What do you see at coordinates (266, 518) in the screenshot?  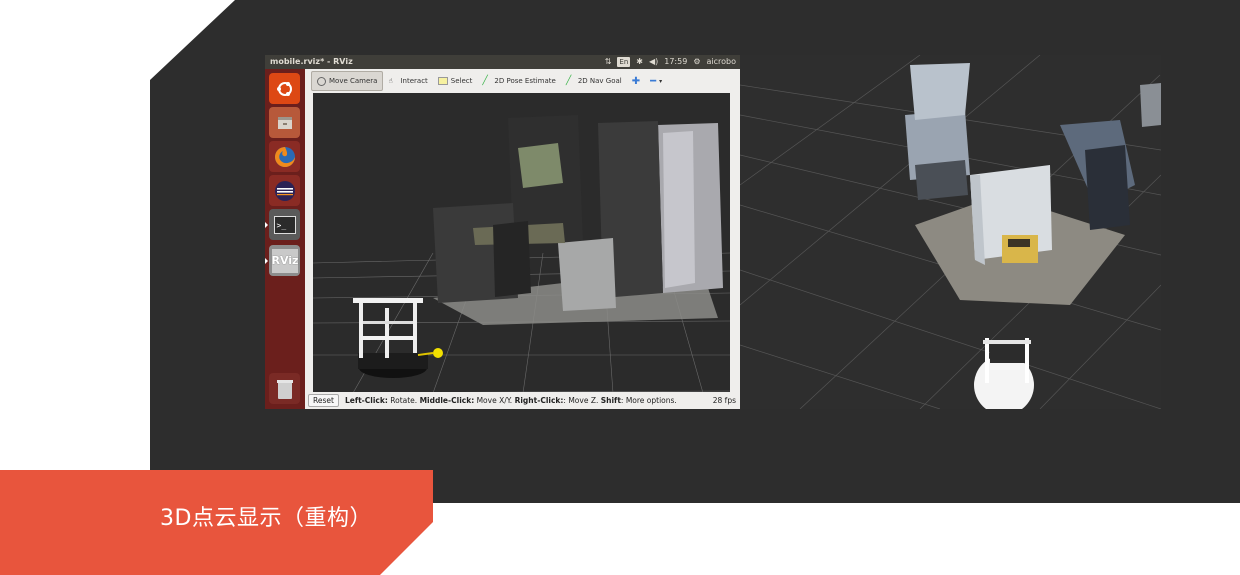 I see `caption-text: 3D点云显示（重构）` at bounding box center [266, 518].